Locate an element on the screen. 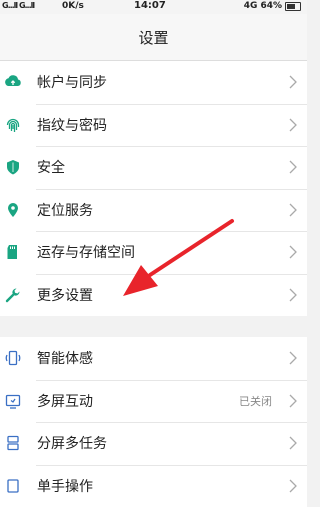  battery-percent: 64% is located at coordinates (271, 6).